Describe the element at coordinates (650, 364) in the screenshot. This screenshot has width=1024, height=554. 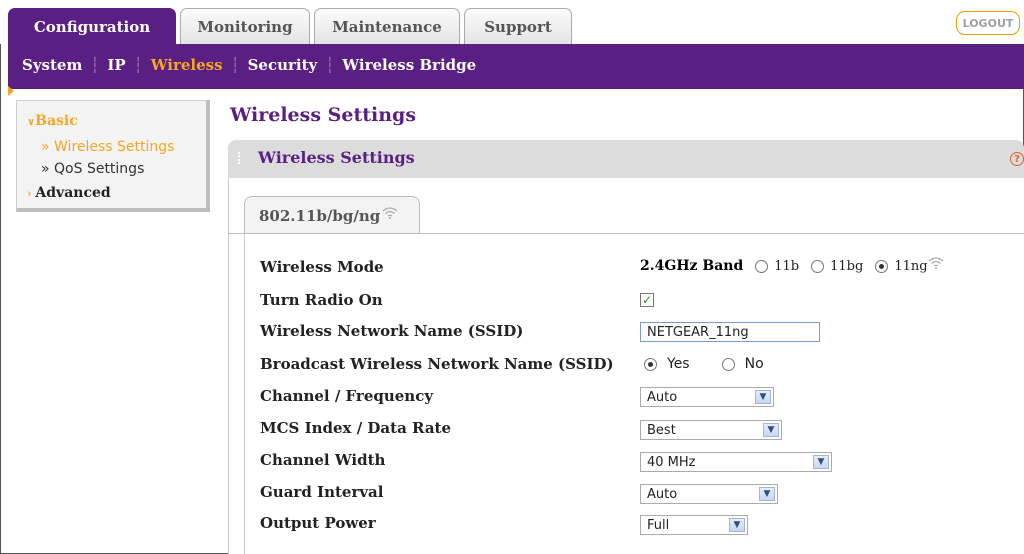
I see `broadcast-yes-radio` at that location.